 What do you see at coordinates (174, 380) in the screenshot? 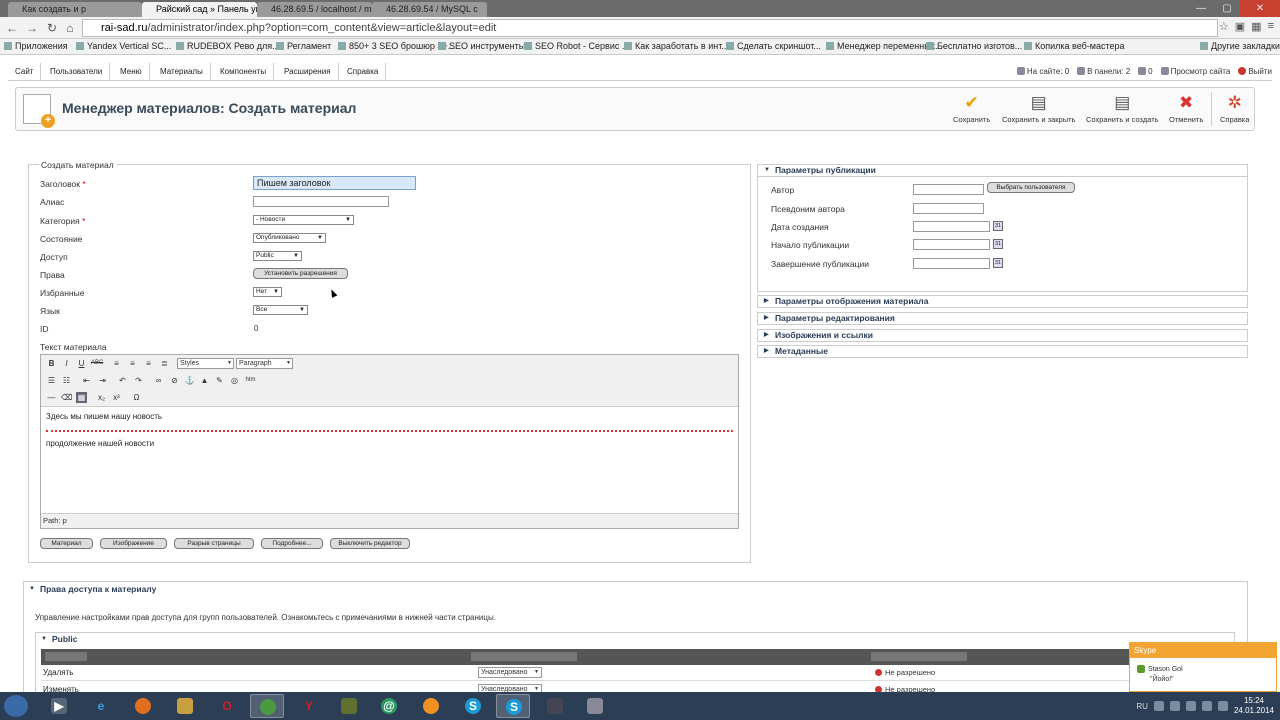
I see `unlink-icon: ⊘` at bounding box center [174, 380].